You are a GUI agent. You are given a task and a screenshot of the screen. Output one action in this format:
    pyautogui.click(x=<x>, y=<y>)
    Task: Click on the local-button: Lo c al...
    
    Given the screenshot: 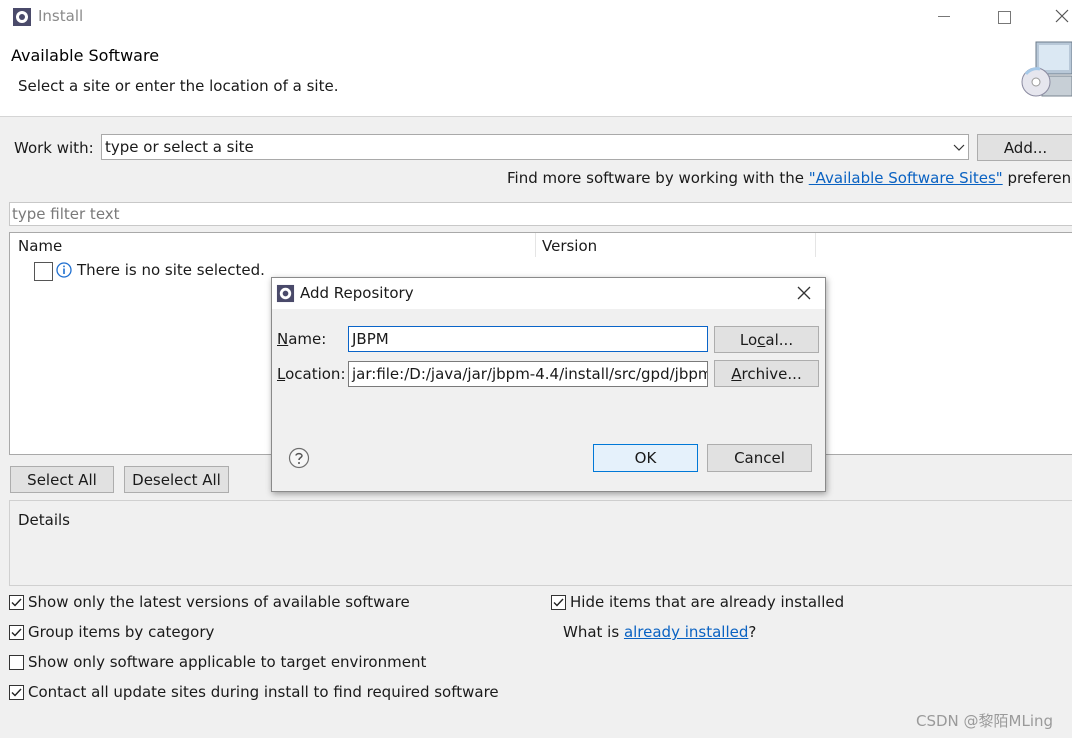 What is the action you would take?
    pyautogui.click(x=766, y=339)
    